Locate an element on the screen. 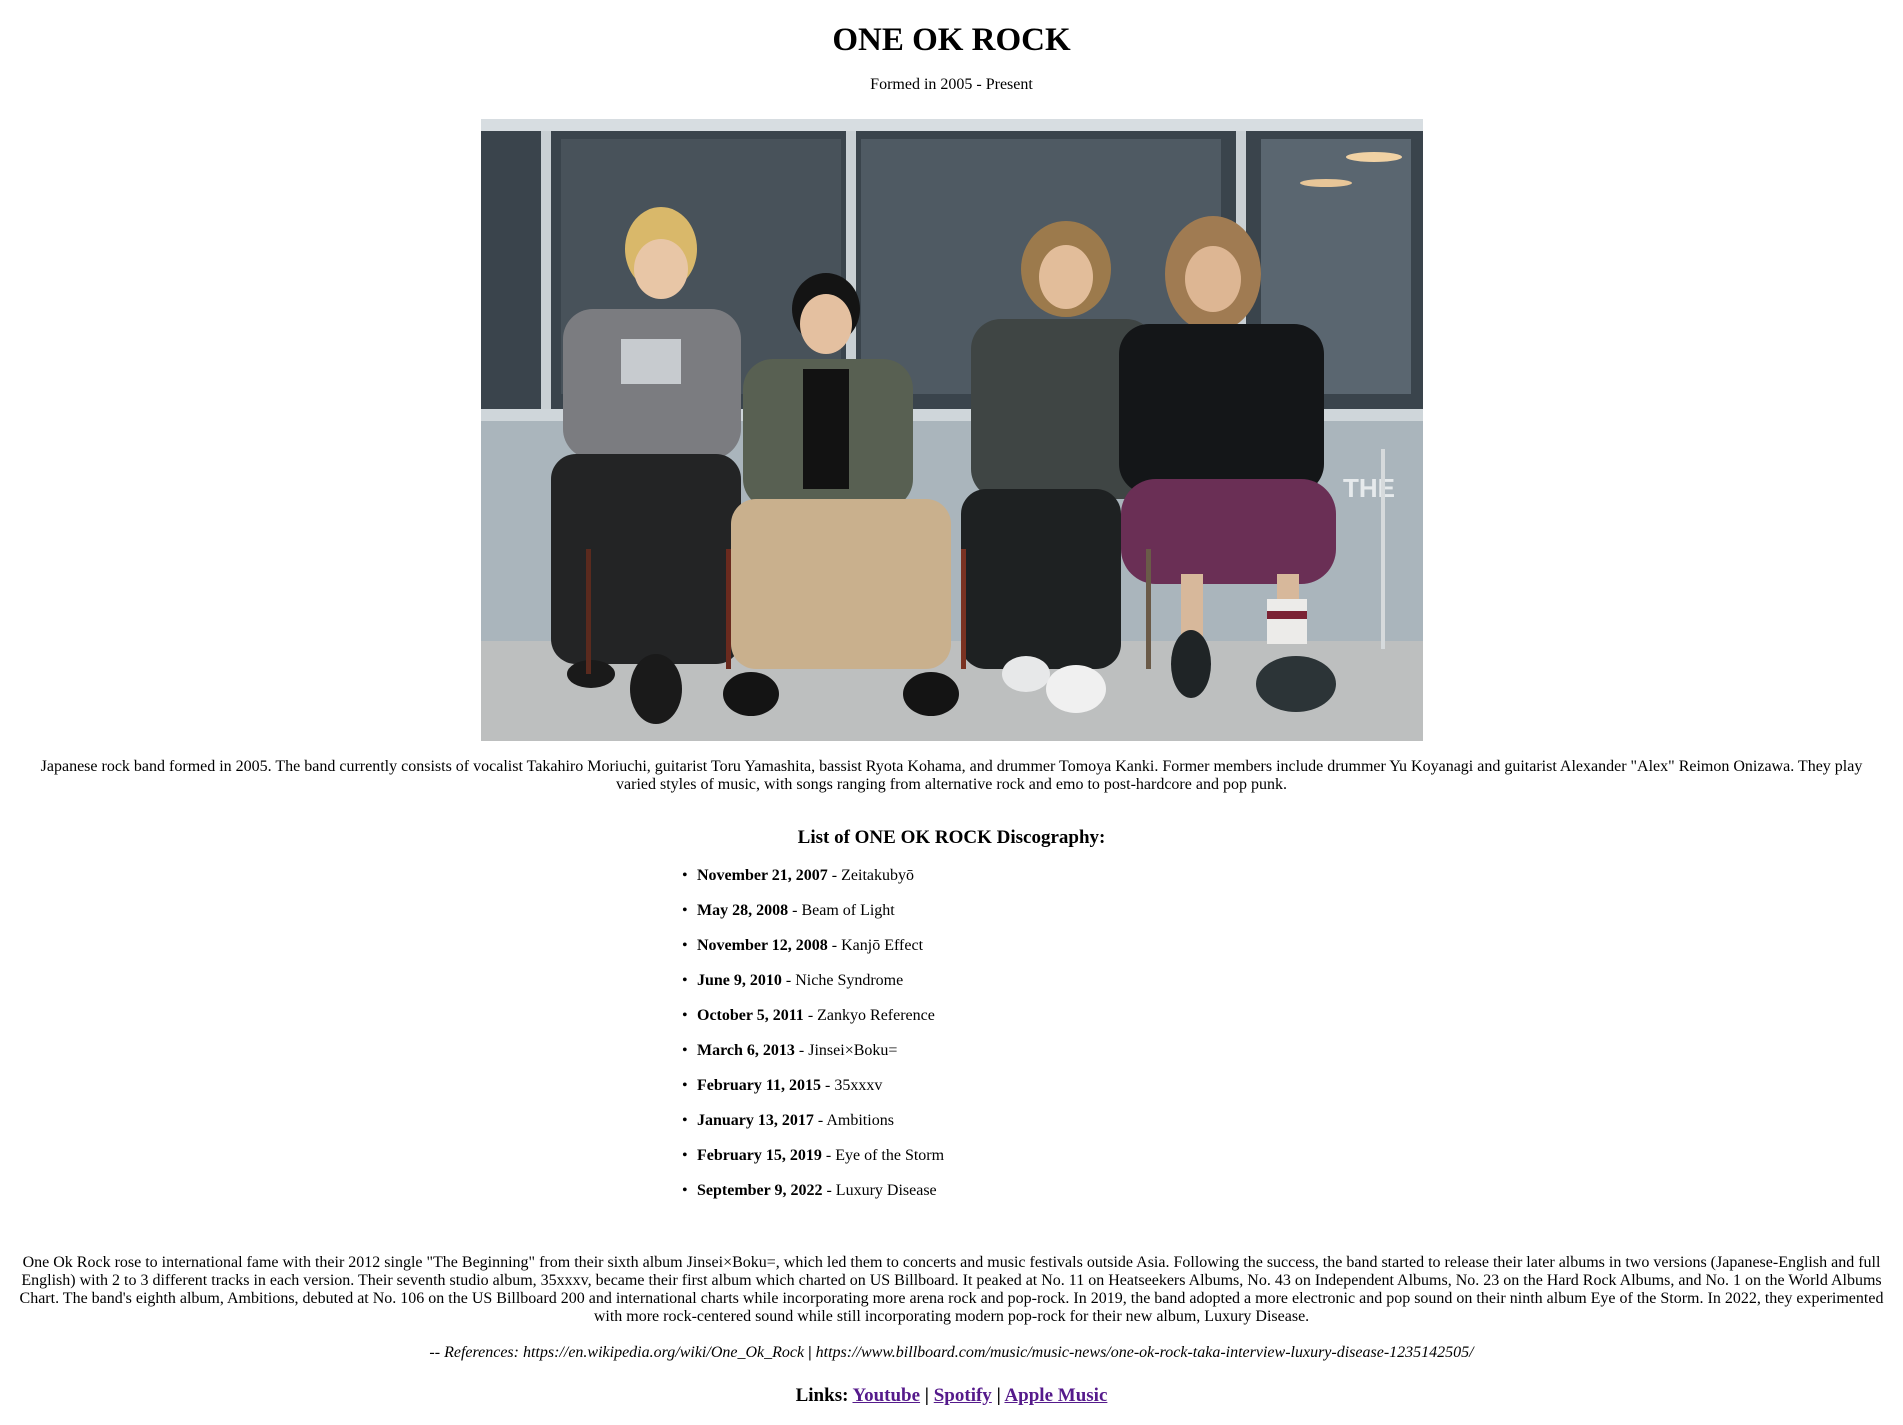  list-item: • November 12, 2008 - Kanjō Effect is located at coordinates (813, 953).